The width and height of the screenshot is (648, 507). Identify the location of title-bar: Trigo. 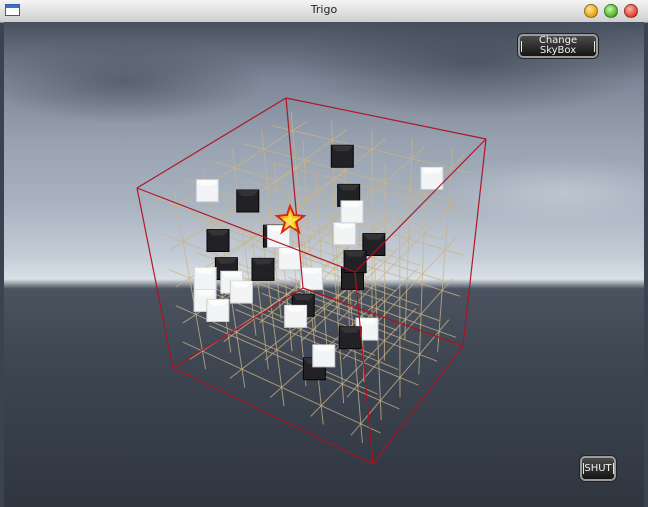
(324, 11).